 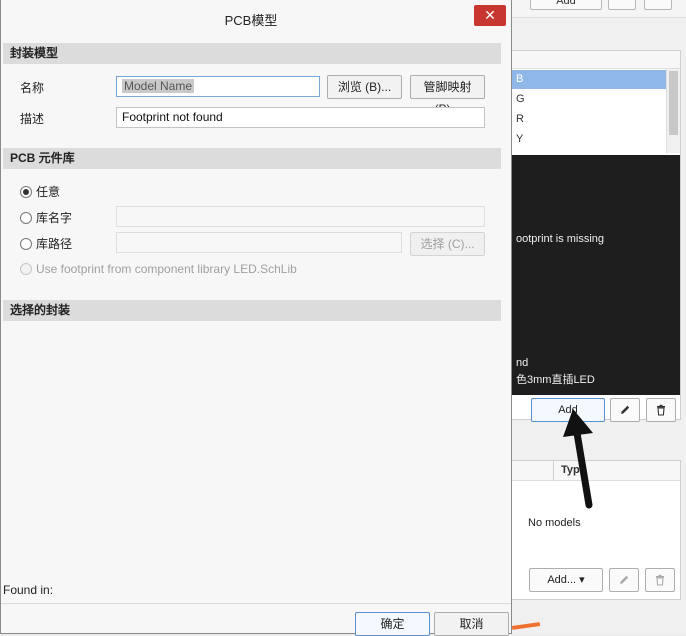 I want to click on preview-text: nd, so click(x=522, y=363).